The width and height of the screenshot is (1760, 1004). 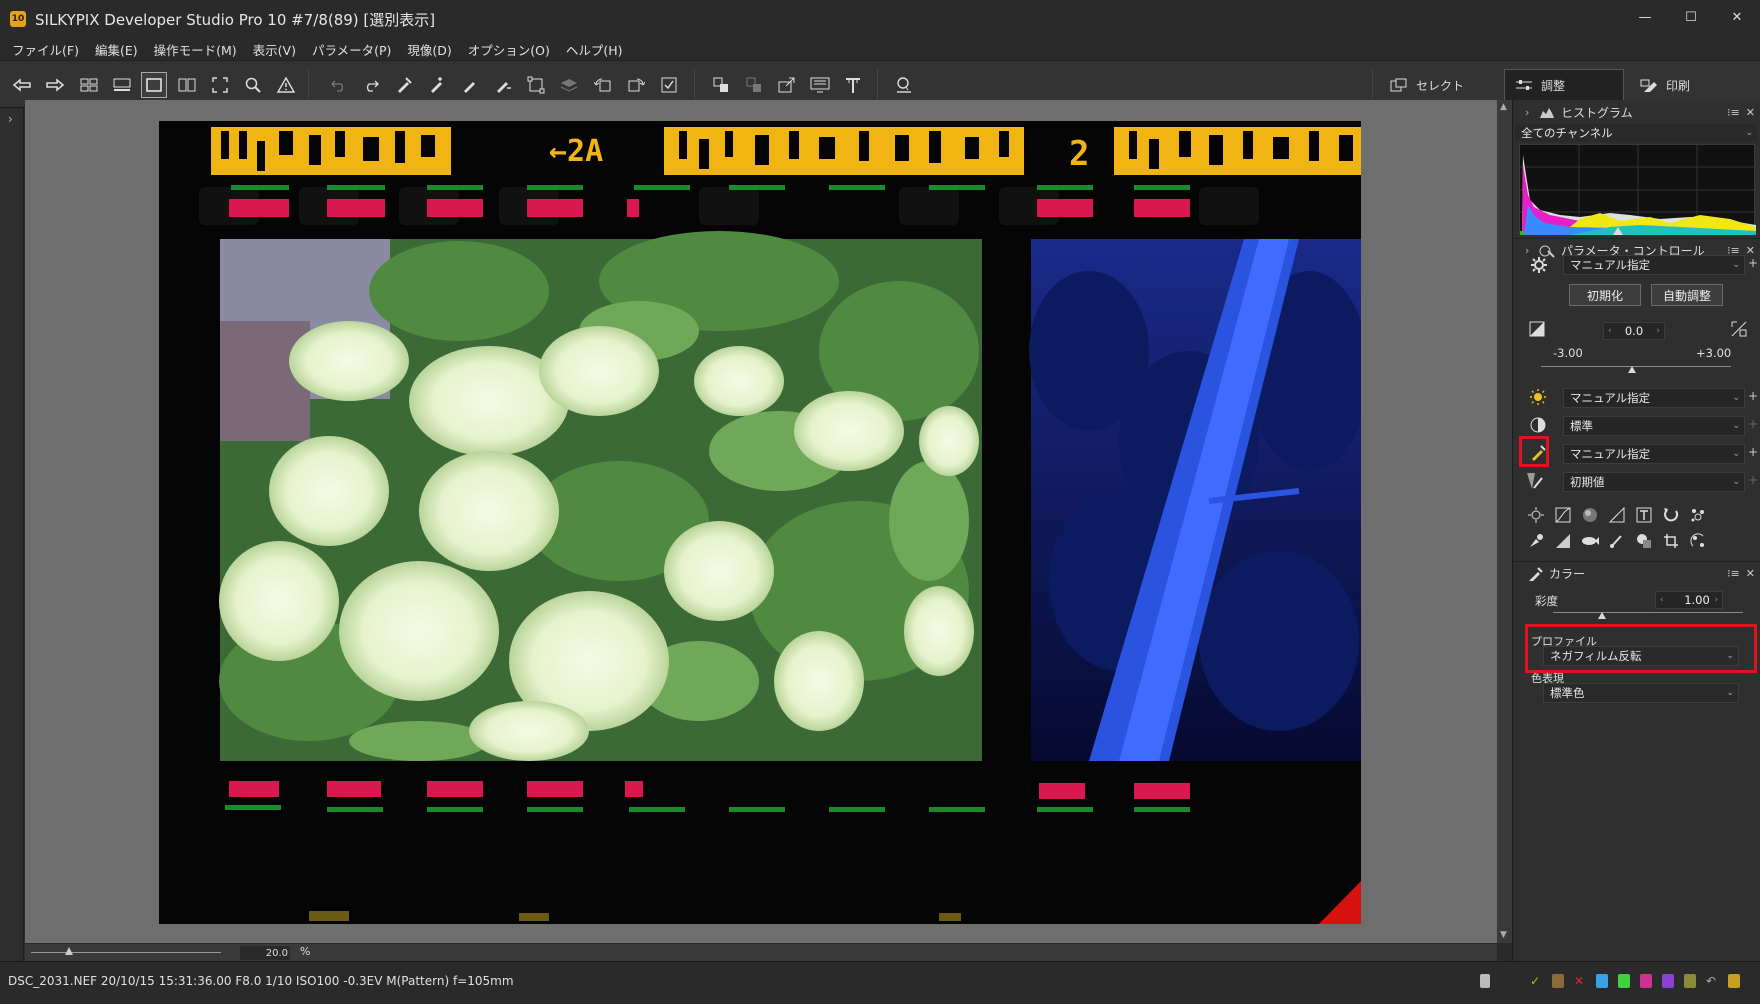 What do you see at coordinates (1737, 17) in the screenshot?
I see `close-button: ✕` at bounding box center [1737, 17].